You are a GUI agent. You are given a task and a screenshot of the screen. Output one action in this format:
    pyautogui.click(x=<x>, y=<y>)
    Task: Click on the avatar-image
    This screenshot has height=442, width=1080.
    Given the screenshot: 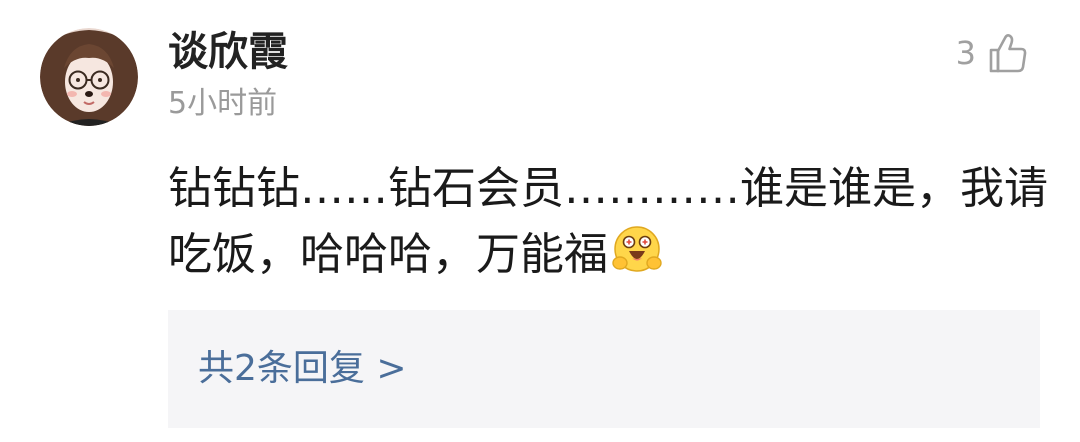 What is the action you would take?
    pyautogui.click(x=89, y=77)
    